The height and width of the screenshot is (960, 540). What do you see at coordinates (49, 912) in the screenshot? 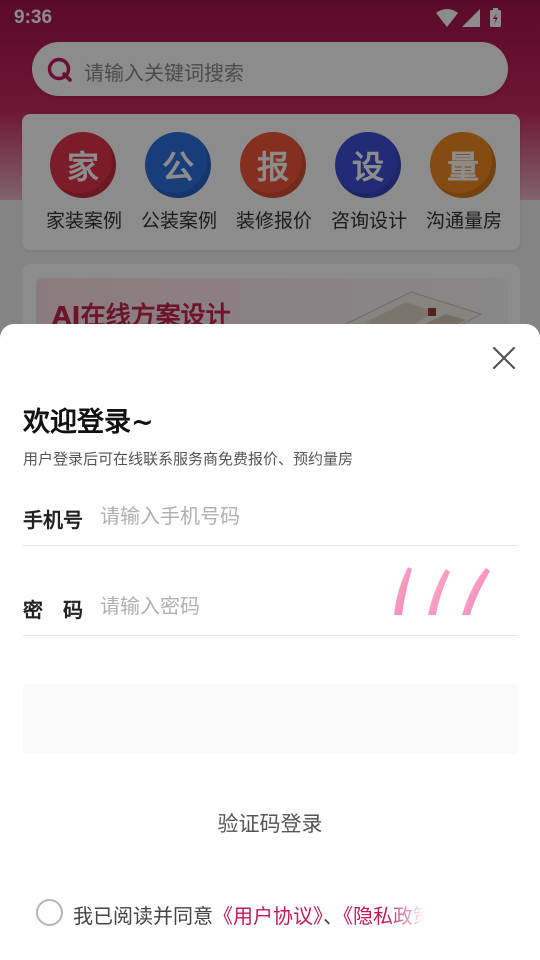
I see `agree-checkbox` at bounding box center [49, 912].